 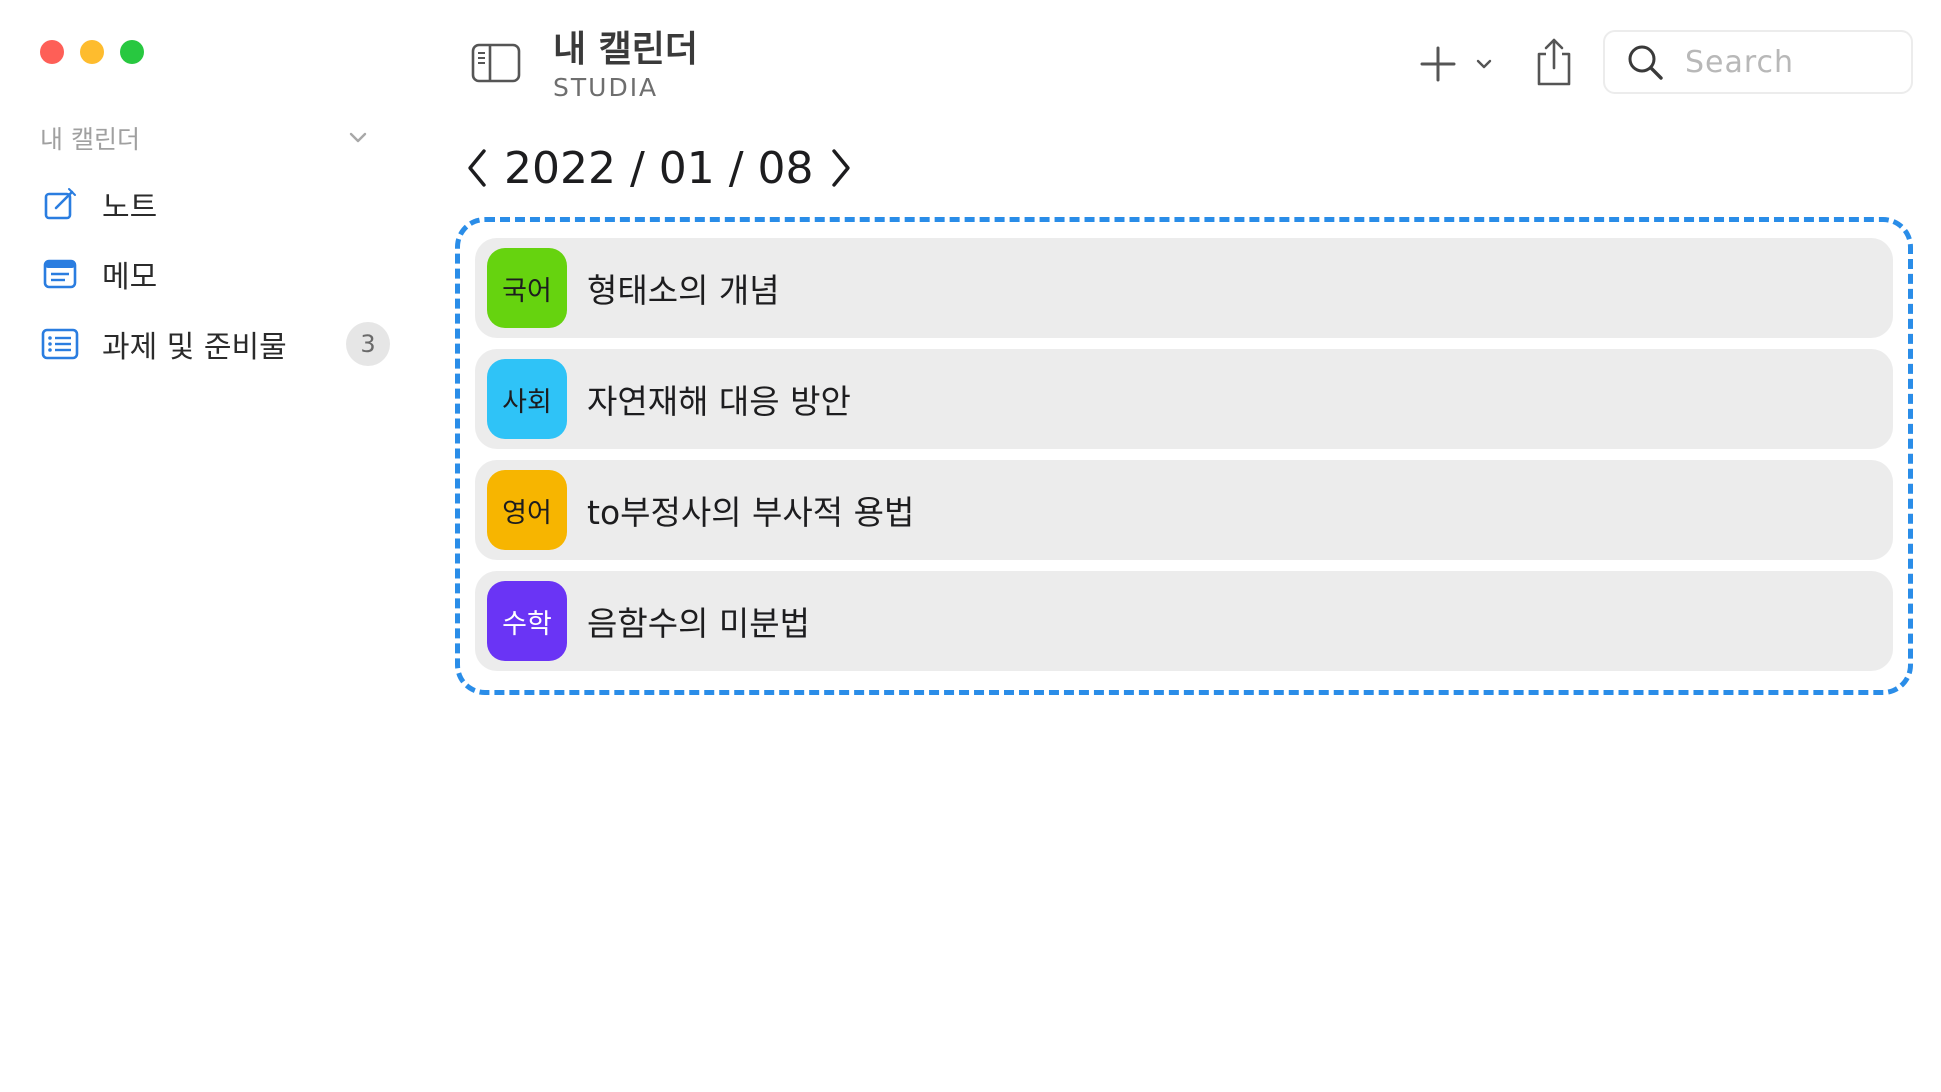 I want to click on subject-badge: 국어, so click(x=527, y=288).